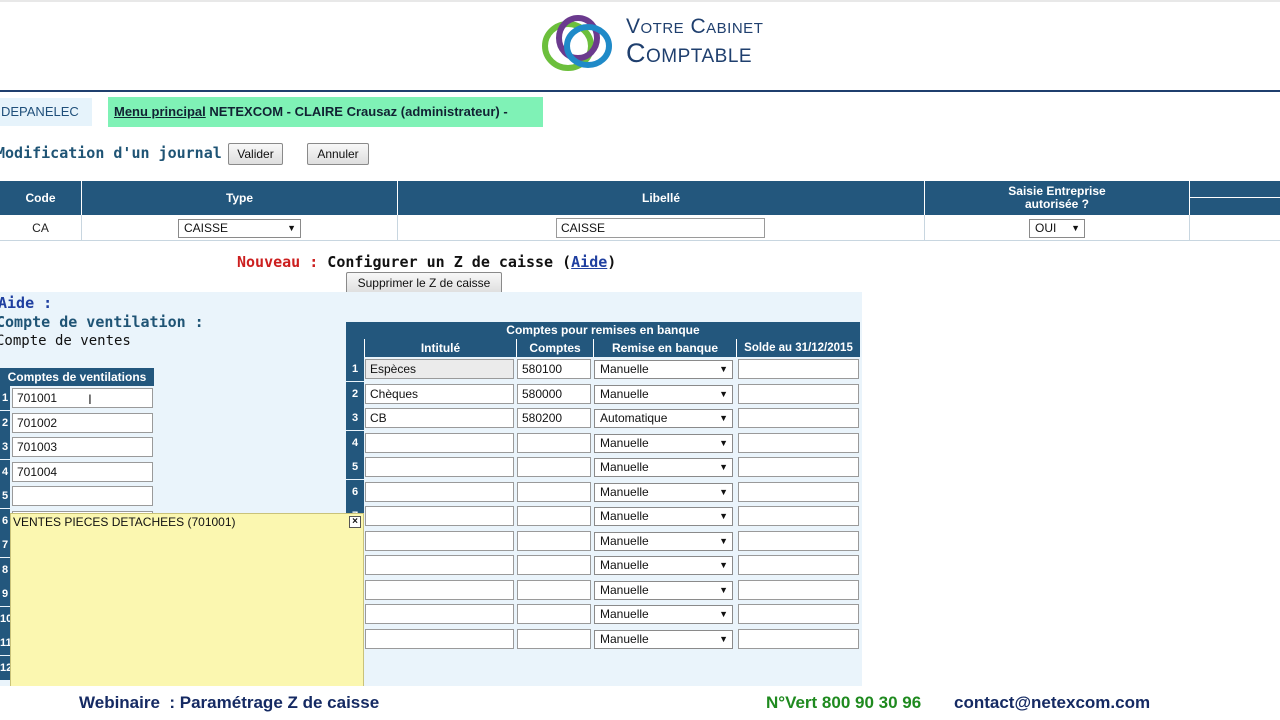  I want to click on intitule-input: CB, so click(439, 418).